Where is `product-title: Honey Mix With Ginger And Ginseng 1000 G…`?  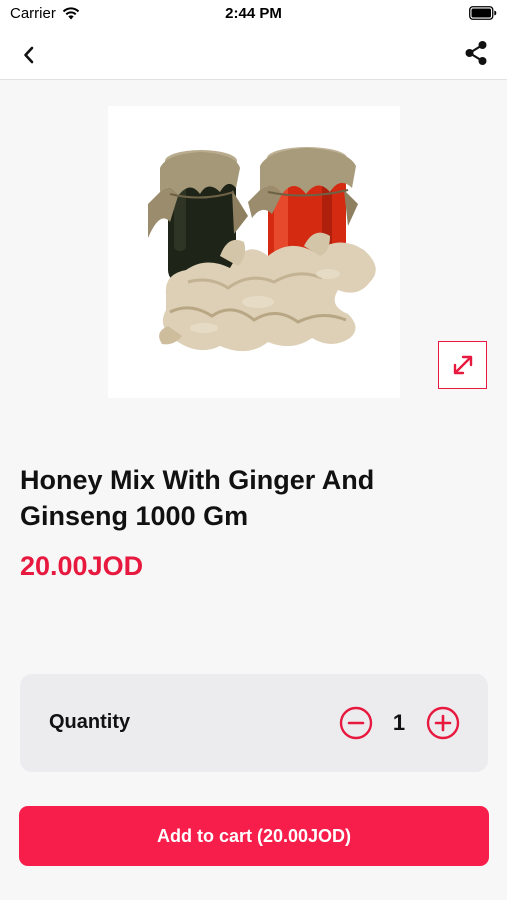 product-title: Honey Mix With Ginger And Ginseng 1000 G… is located at coordinates (197, 498).